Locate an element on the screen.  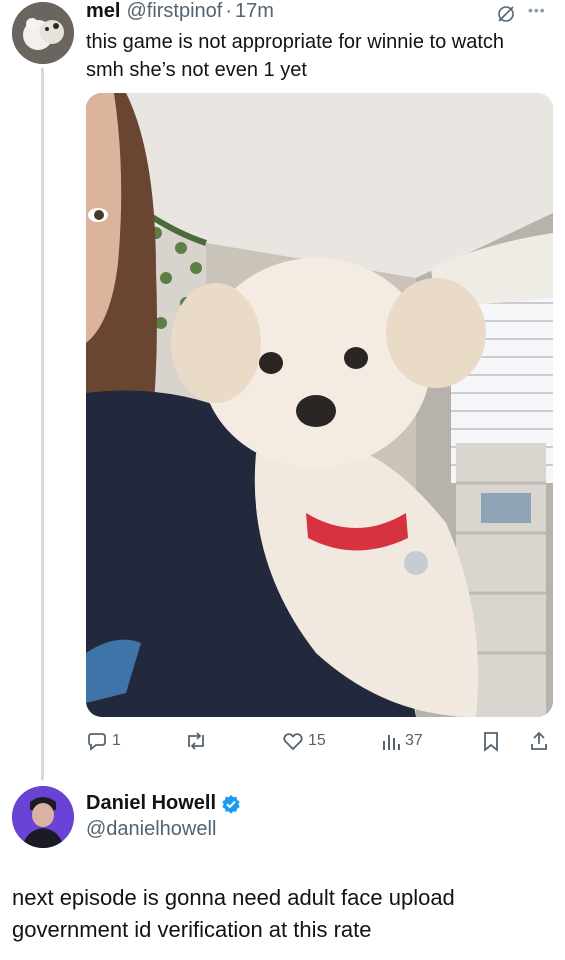
retweet-action is located at coordinates (196, 741).